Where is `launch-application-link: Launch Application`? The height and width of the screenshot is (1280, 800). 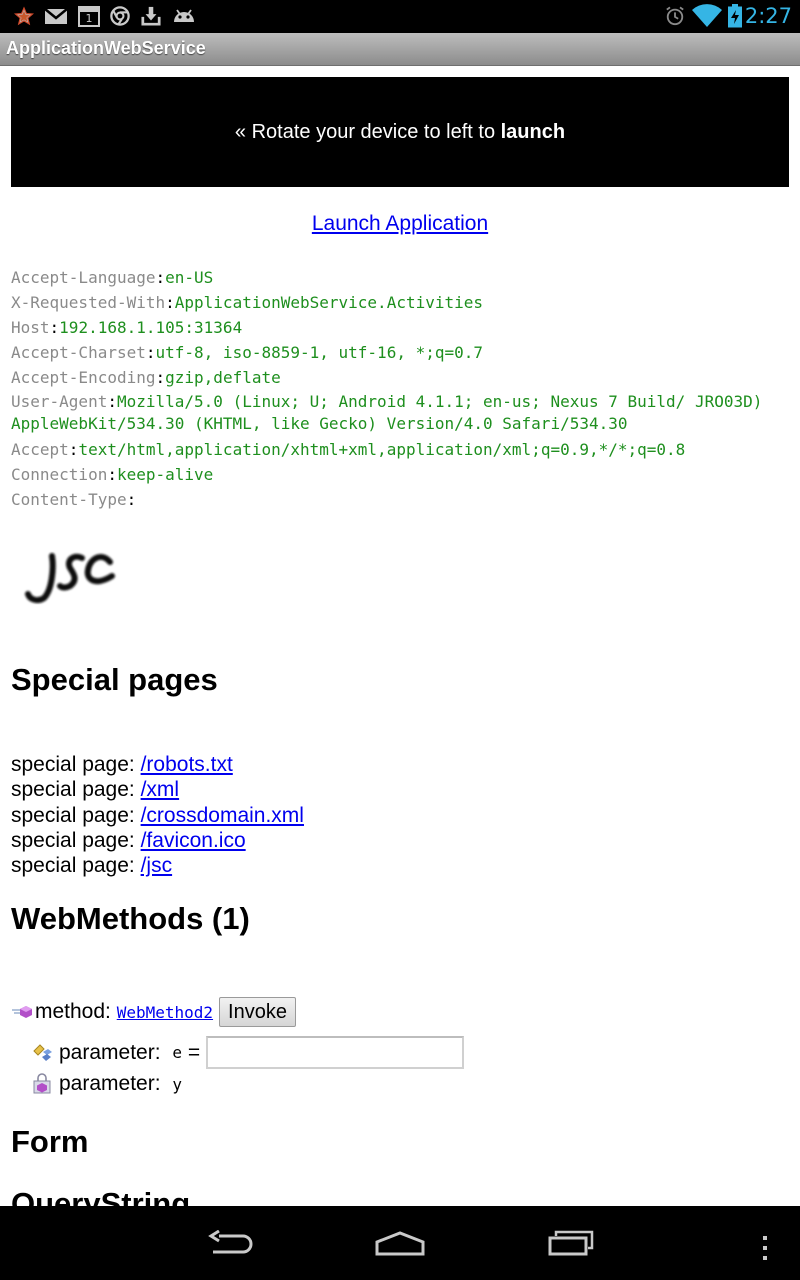 launch-application-link: Launch Application is located at coordinates (400, 223).